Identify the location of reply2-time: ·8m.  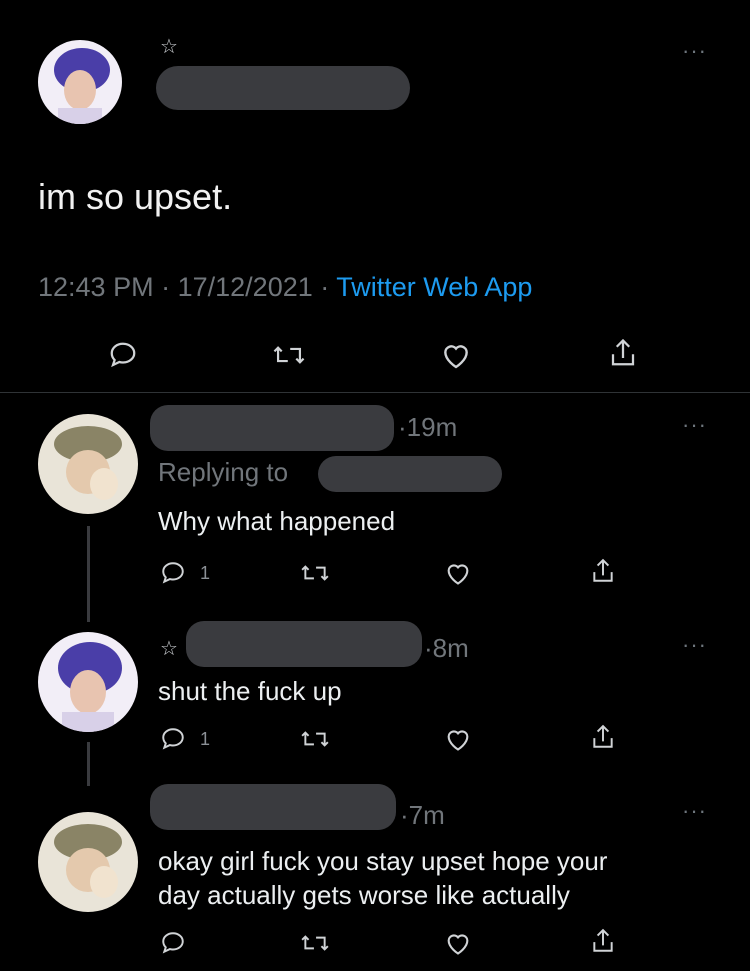
(446, 648).